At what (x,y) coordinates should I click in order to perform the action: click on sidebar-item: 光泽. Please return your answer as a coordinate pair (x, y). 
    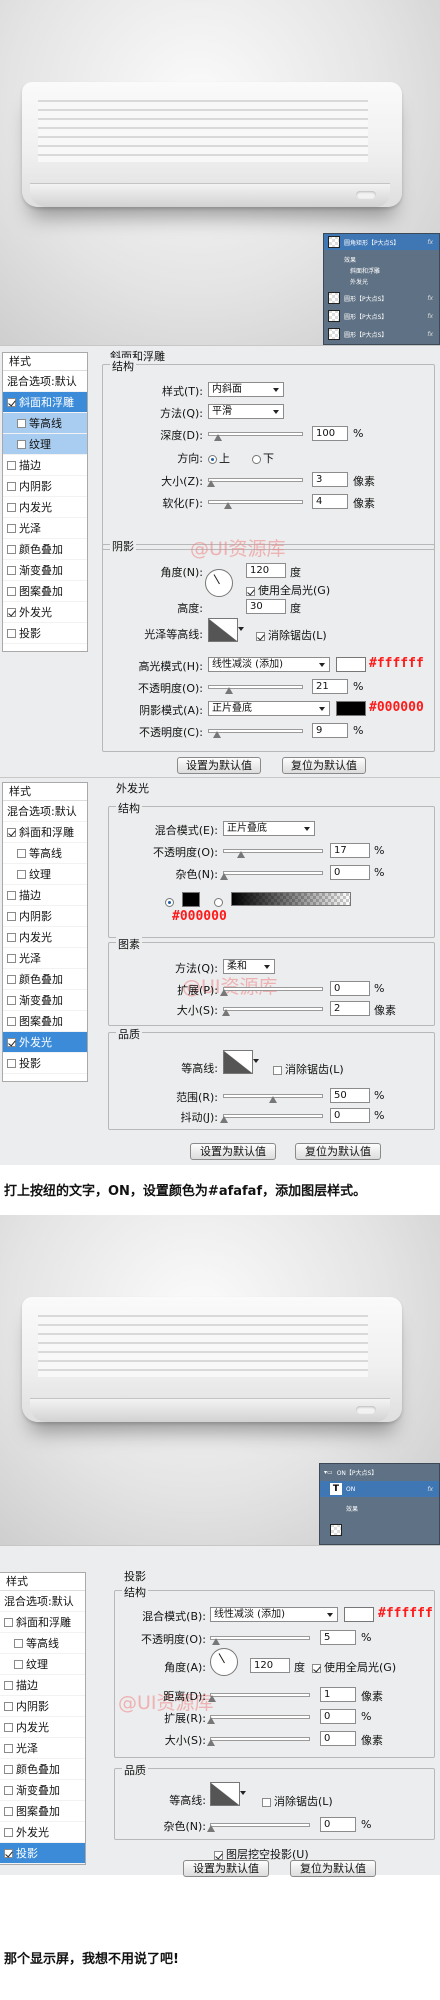
    Looking at the image, I should click on (42, 1748).